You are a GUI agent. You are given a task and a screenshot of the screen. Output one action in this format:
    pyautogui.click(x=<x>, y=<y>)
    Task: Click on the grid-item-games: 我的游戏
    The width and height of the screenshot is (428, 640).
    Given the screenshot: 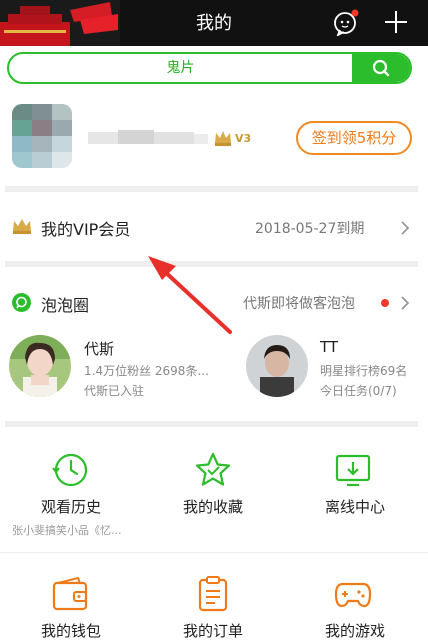 What is the action you would take?
    pyautogui.click(x=355, y=598)
    